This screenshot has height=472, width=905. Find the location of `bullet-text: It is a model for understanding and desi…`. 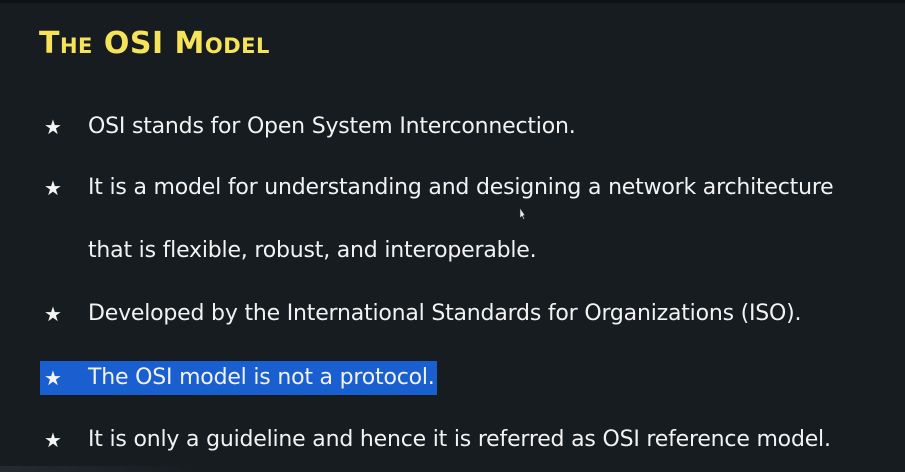

bullet-text: It is a model for understanding and desi… is located at coordinates (461, 187).